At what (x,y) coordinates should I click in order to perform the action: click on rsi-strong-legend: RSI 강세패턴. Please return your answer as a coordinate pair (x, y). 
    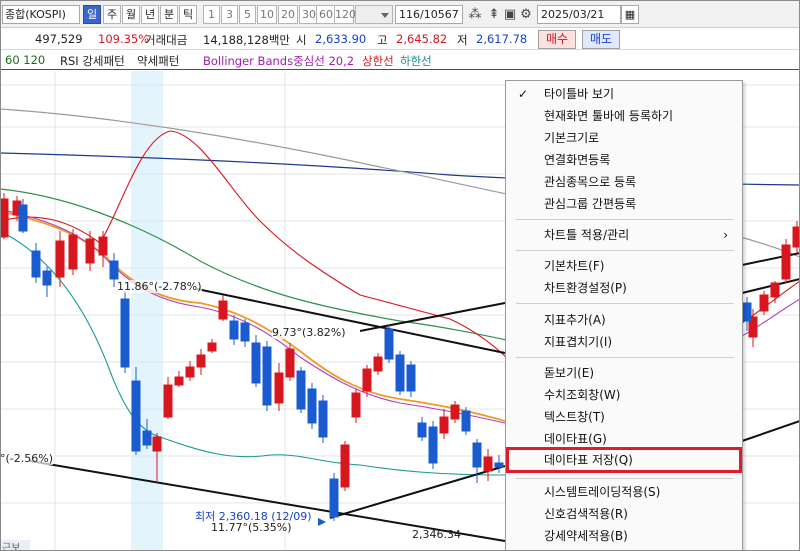
    Looking at the image, I should click on (92, 61).